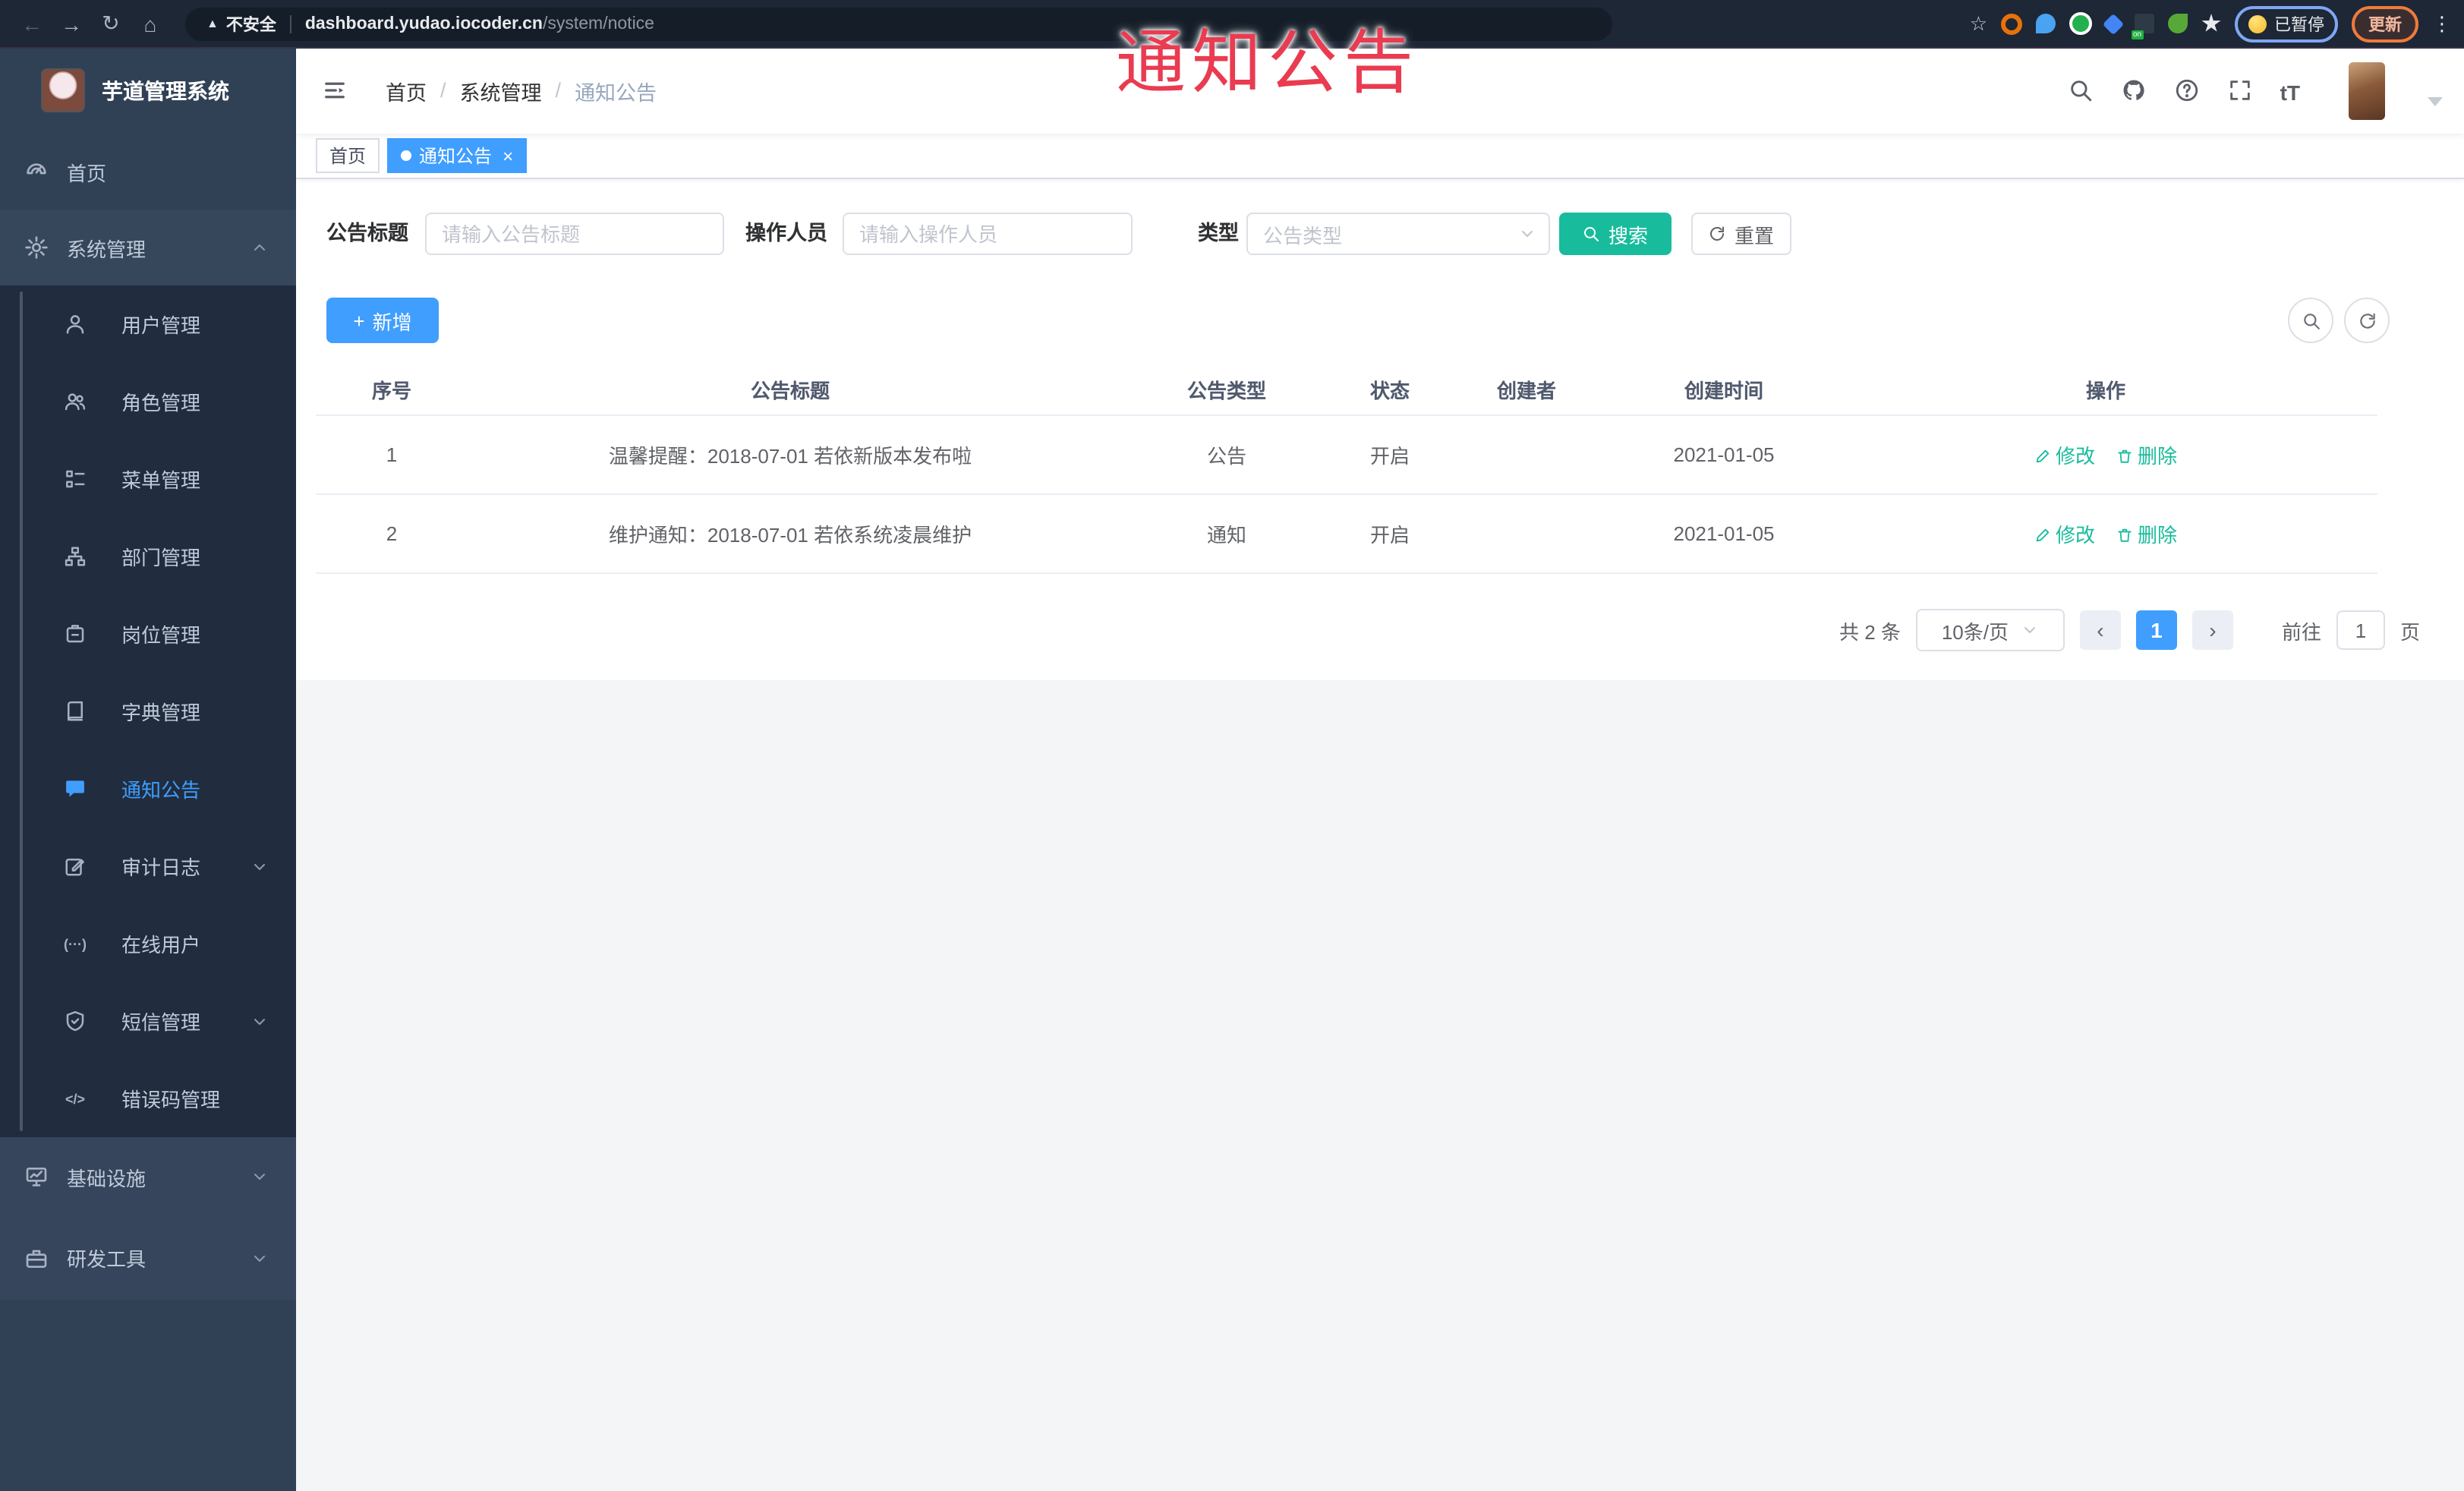 Image resolution: width=2464 pixels, height=1491 pixels. I want to click on breadcrumb-home: 首页, so click(407, 90).